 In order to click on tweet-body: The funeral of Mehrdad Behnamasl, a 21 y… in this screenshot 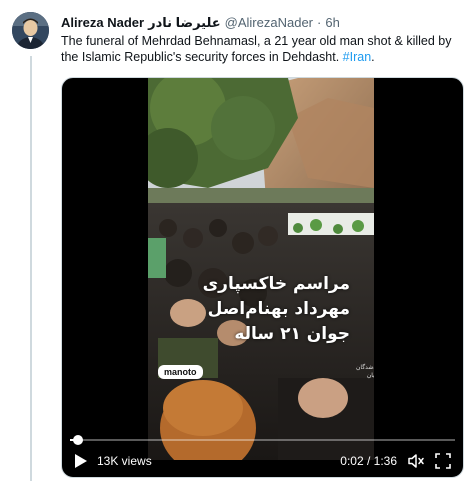, I will do `click(256, 49)`.